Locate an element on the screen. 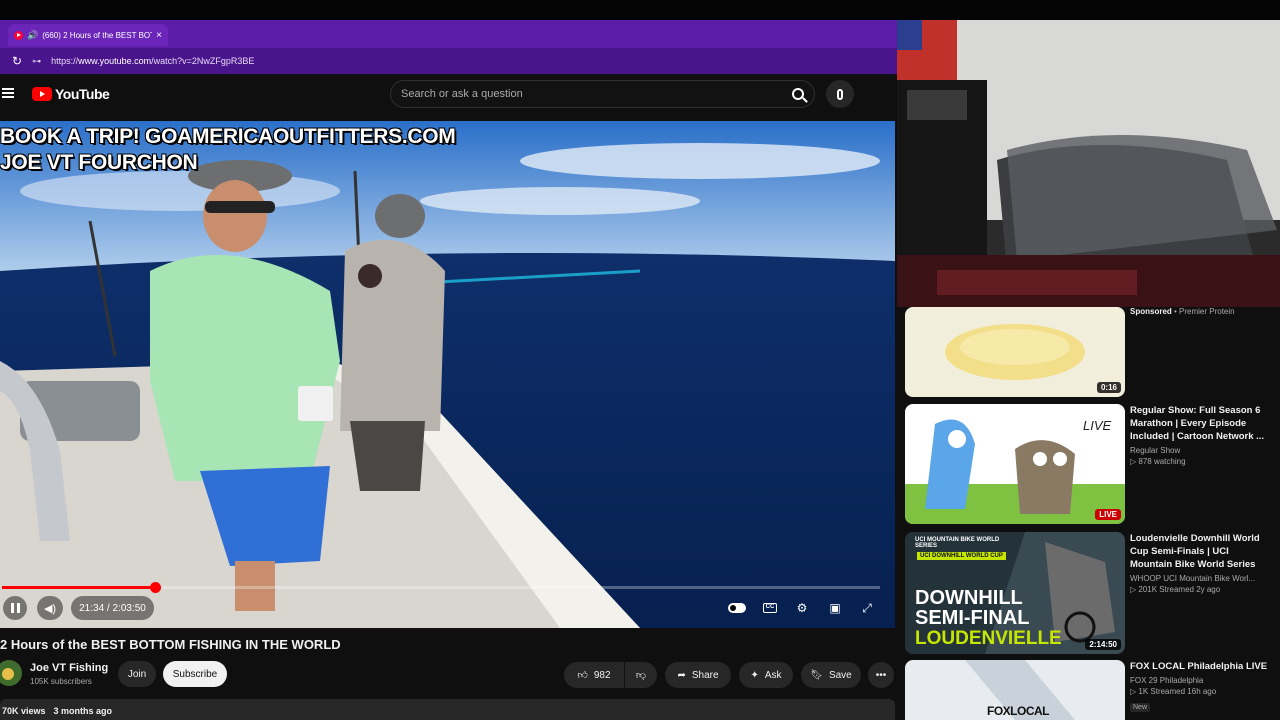 The image size is (1280, 720). browser-tab: 🔊 (660) 2 Hours of the BEST BOTT × is located at coordinates (88, 35).